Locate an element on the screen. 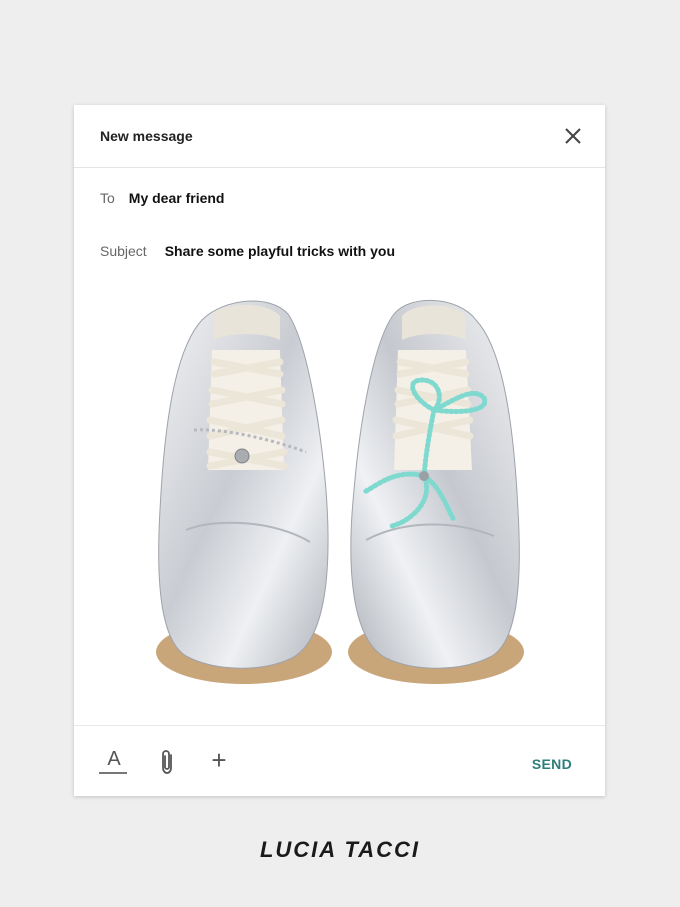  to-field: To My dear friend is located at coordinates (162, 198).